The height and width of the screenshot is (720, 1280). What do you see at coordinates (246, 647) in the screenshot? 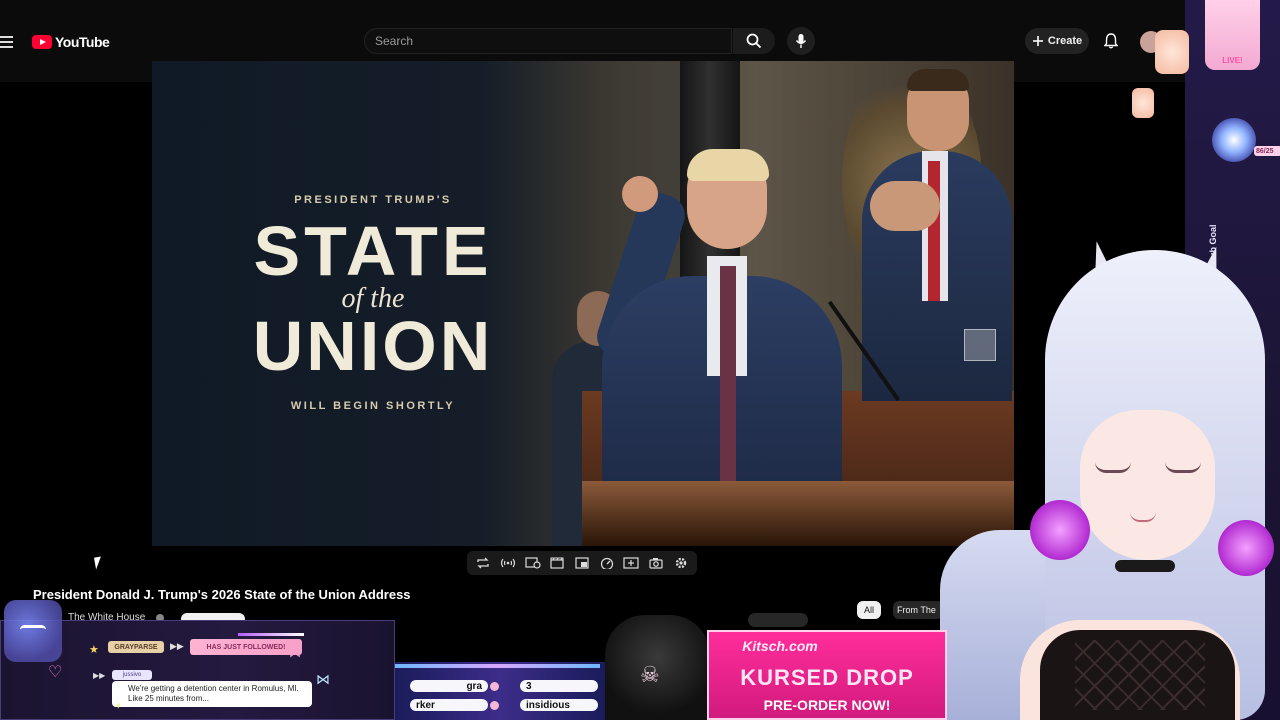
I see `follow-event-tag: HAS JUST FOLLOWED!` at bounding box center [246, 647].